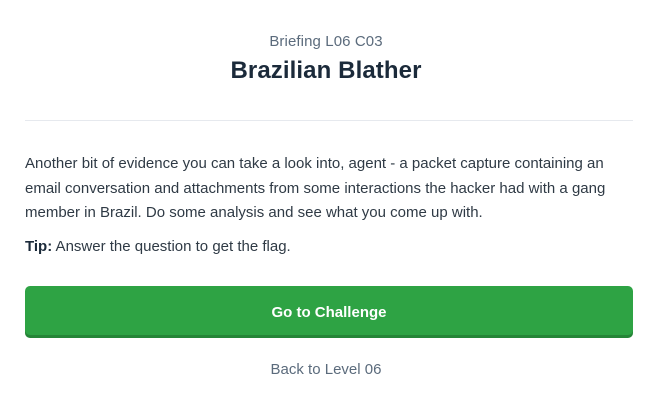 This screenshot has height=401, width=652. What do you see at coordinates (171, 246) in the screenshot?
I see `tip-text: Answer the question to get the flag.` at bounding box center [171, 246].